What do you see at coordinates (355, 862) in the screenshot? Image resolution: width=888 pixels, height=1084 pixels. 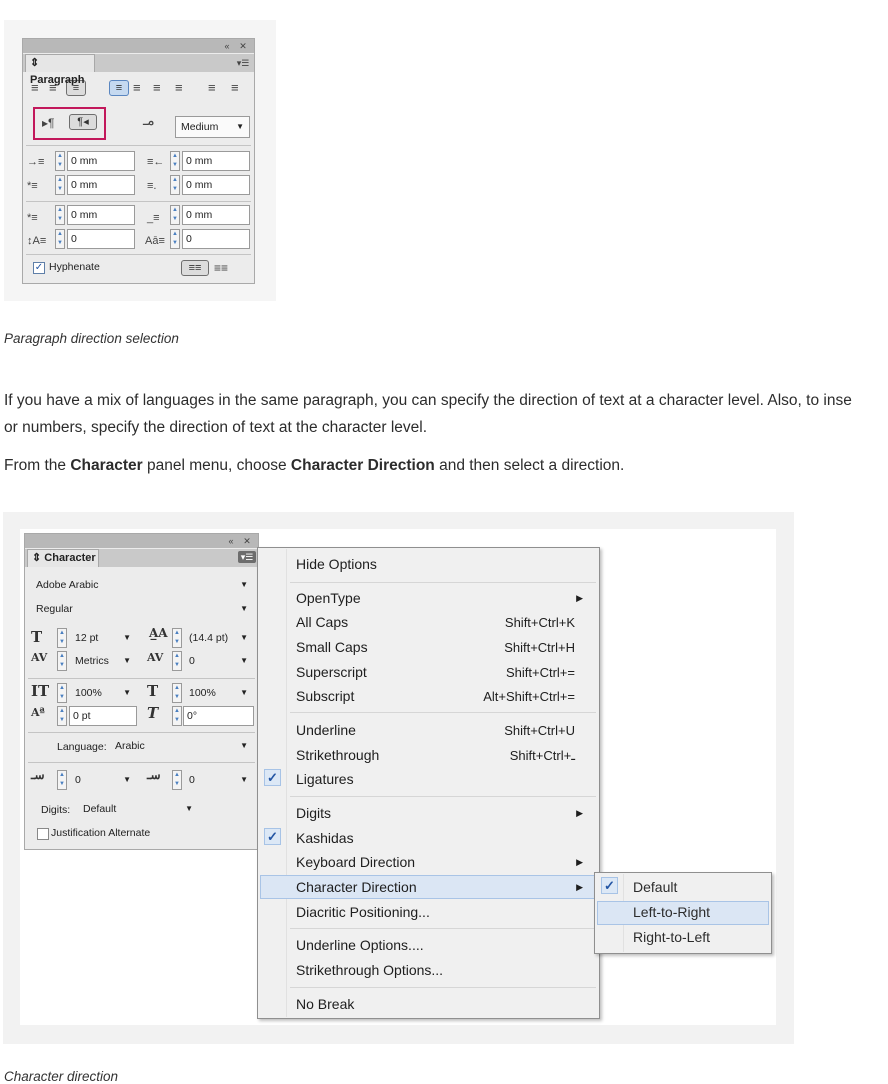 I see `menu-item-keyboard-direction: Keyboard Direction` at bounding box center [355, 862].